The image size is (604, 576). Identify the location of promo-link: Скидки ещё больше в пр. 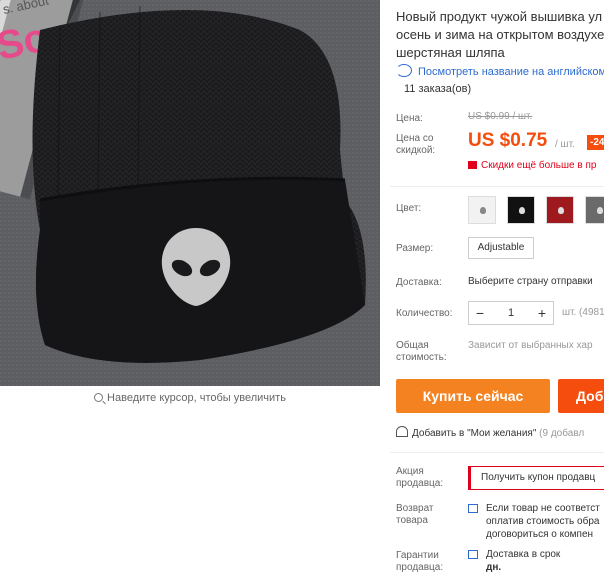
(532, 165).